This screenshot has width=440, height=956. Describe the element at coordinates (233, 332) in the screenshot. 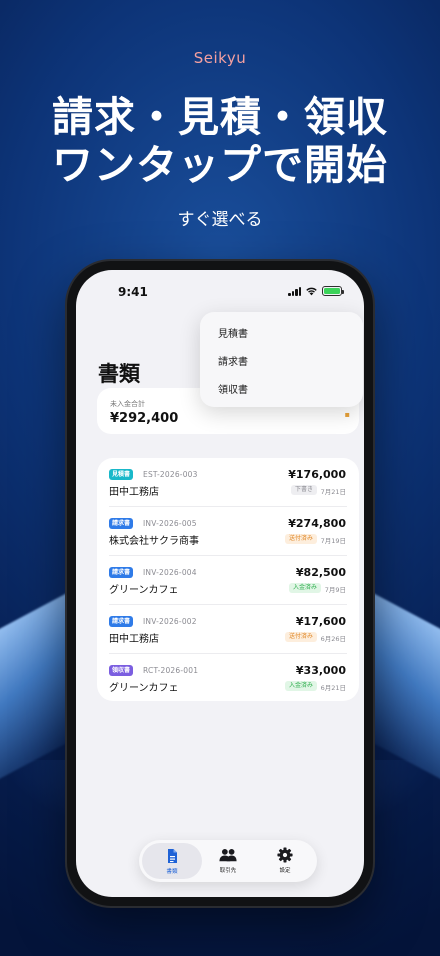

I see `menu-item-estimate: 見積書` at that location.